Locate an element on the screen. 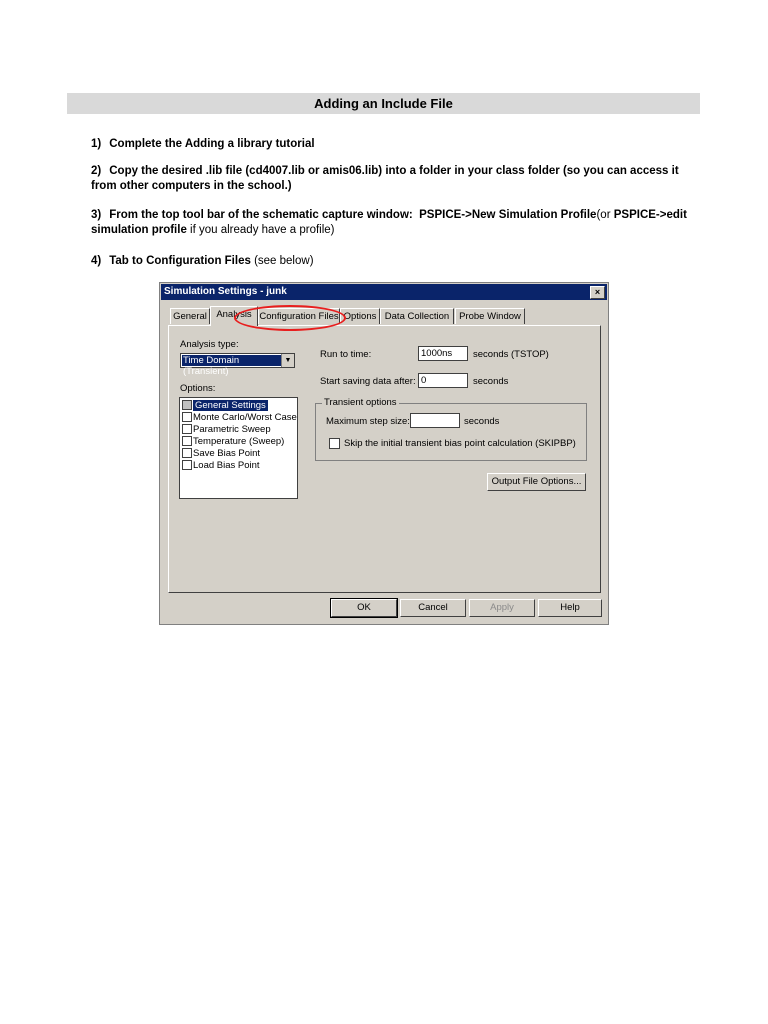 Image resolution: width=768 pixels, height=1024 pixels. run-to-time-unit: seconds (TSTOP) is located at coordinates (511, 354).